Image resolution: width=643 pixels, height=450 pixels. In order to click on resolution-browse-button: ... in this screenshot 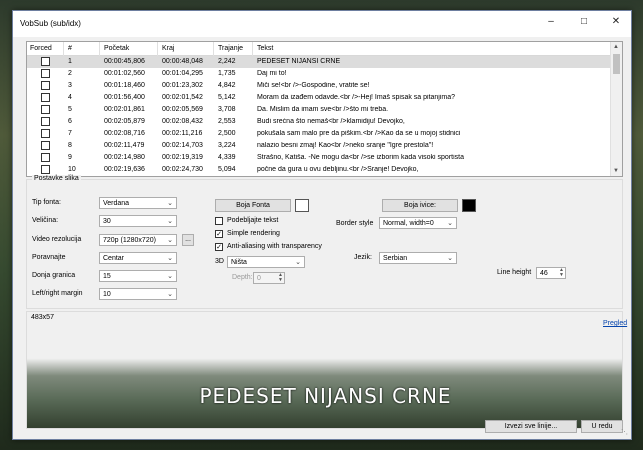, I will do `click(188, 240)`.